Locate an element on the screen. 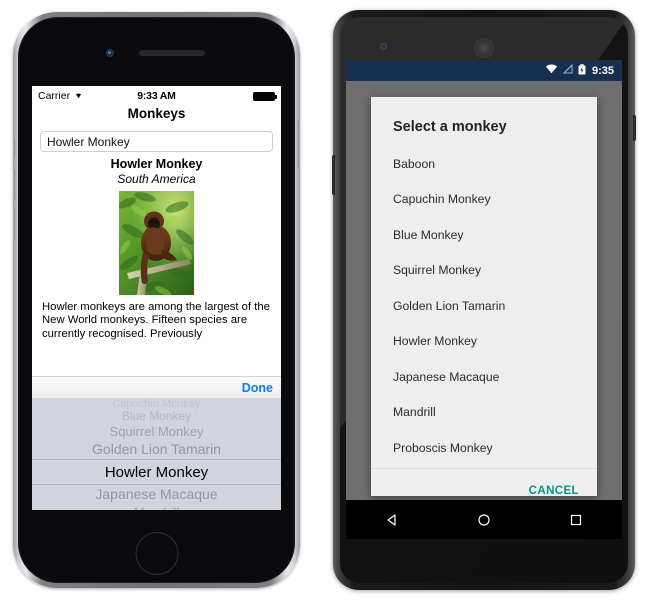 The height and width of the screenshot is (600, 648). monkey-search-input: Howler Monkey is located at coordinates (156, 141).